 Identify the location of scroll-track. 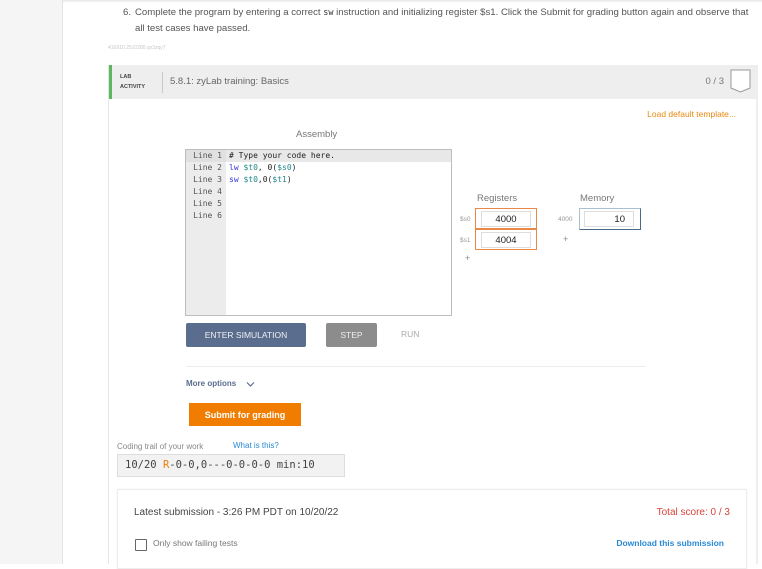
(757, 314).